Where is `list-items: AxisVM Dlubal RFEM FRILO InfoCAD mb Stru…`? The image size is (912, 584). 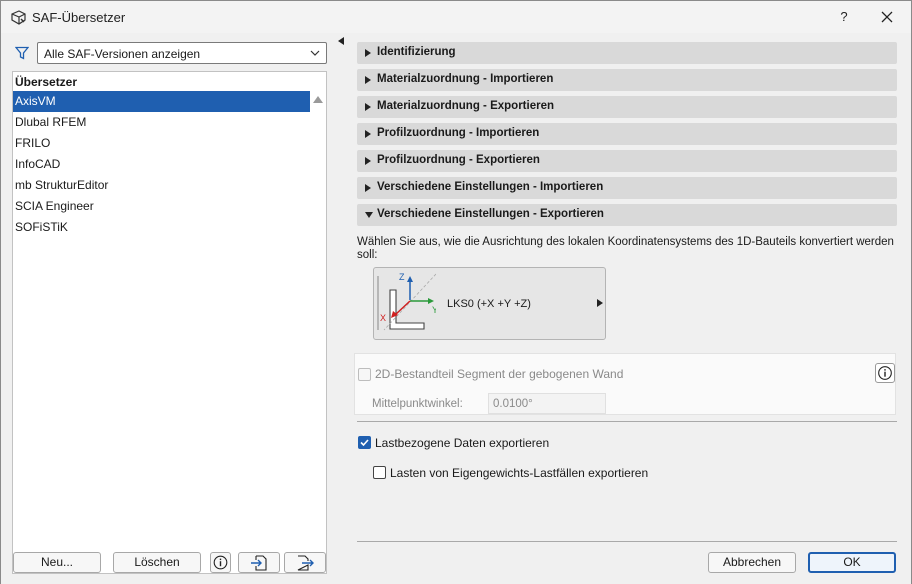
list-items: AxisVM Dlubal RFEM FRILO InfoCAD mb Stru… is located at coordinates (161, 164).